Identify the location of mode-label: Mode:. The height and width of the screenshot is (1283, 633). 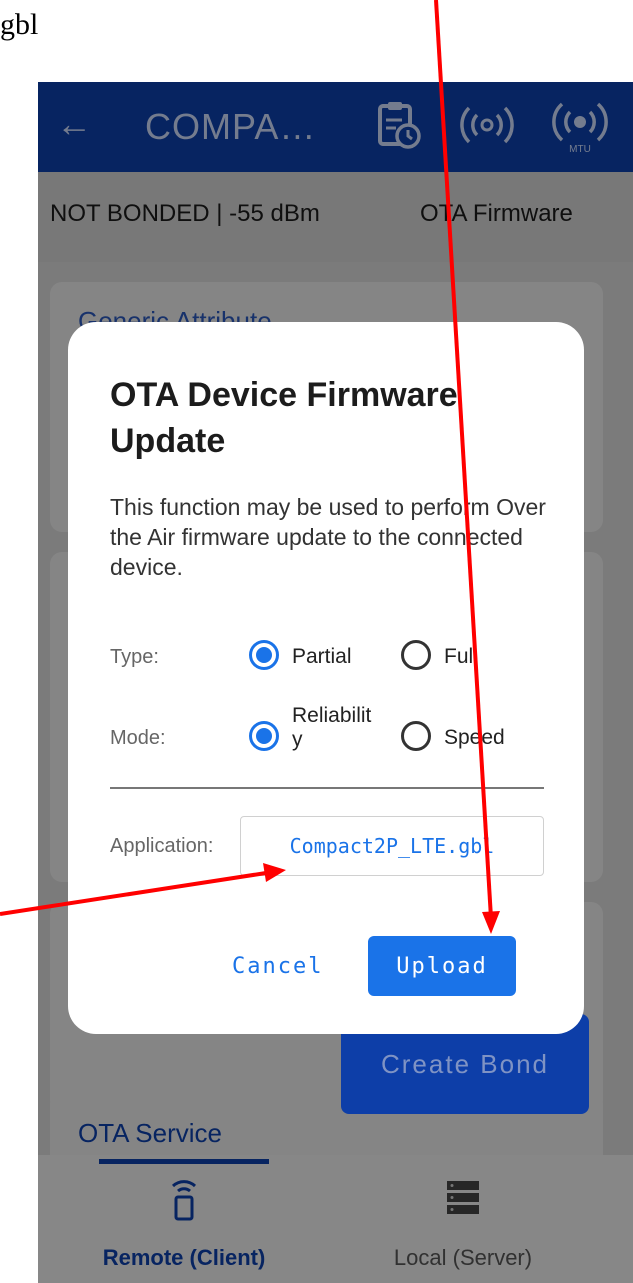
(138, 738).